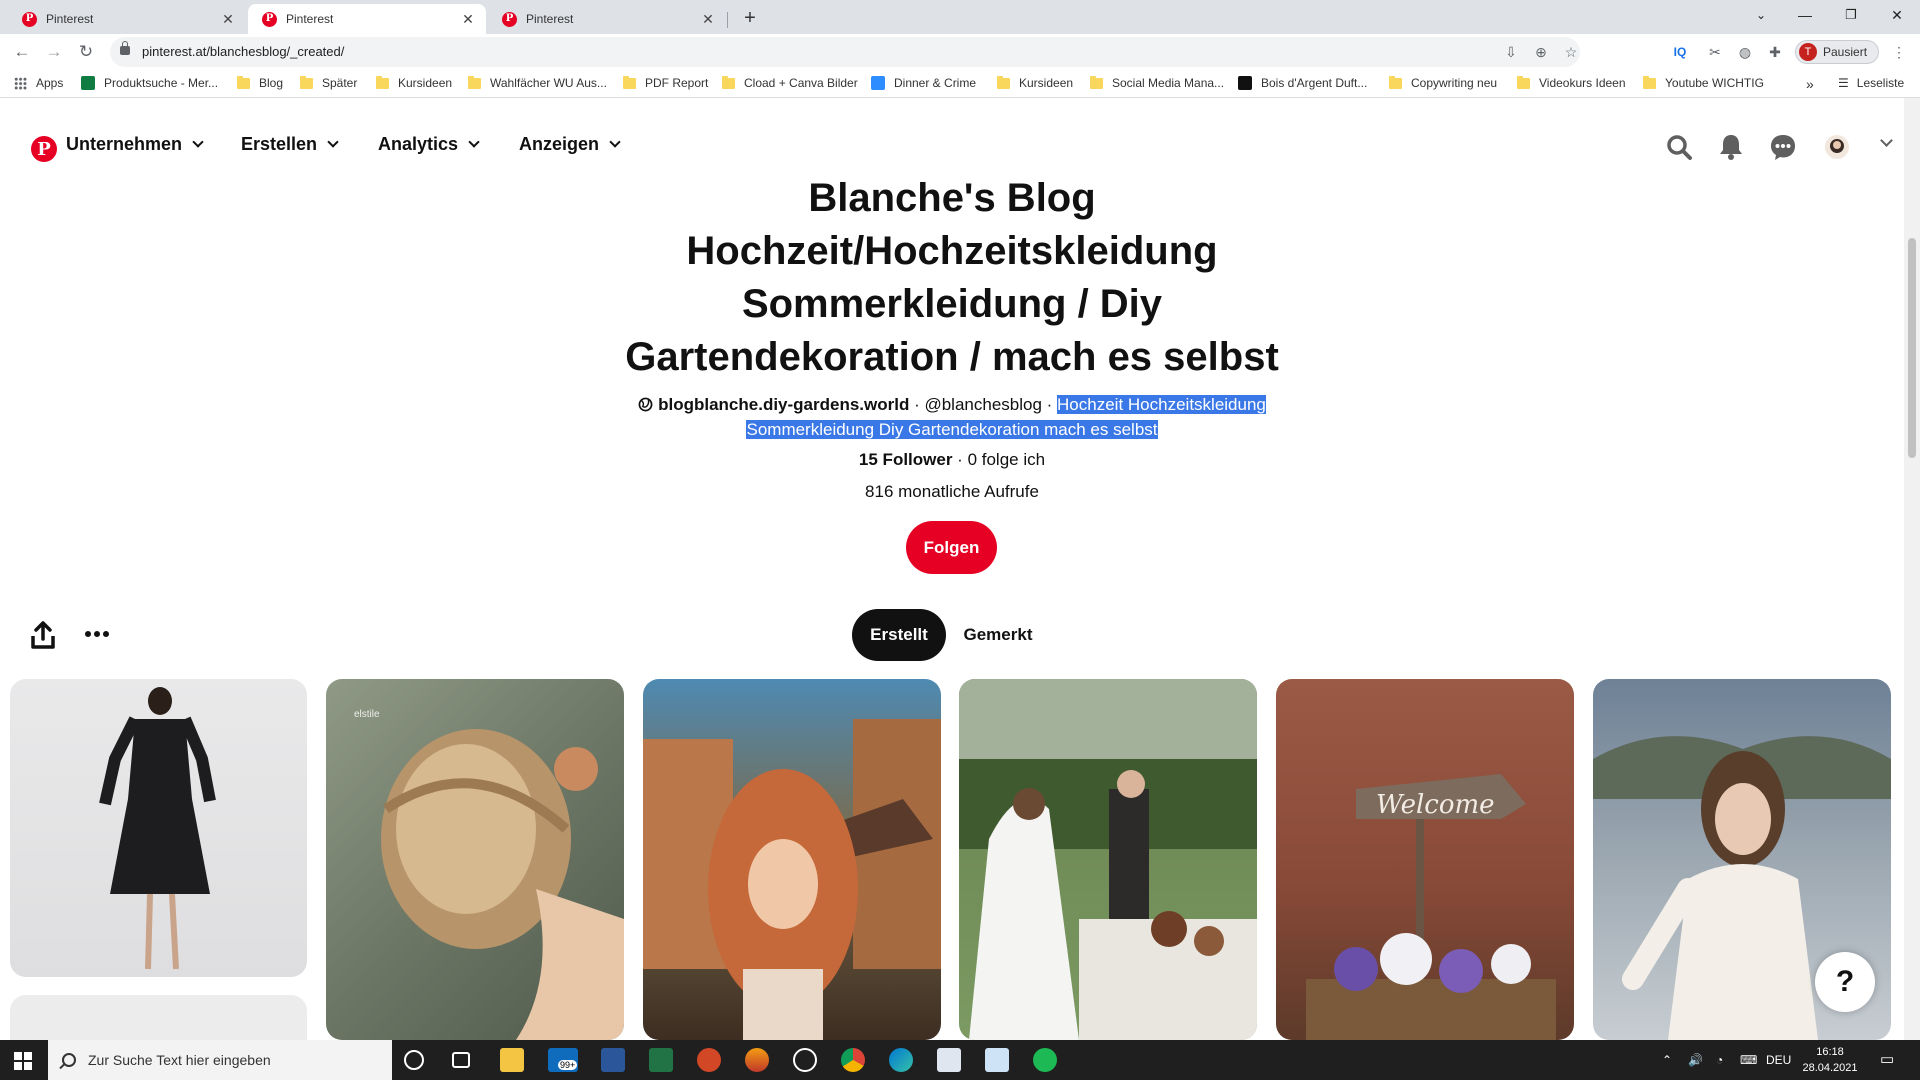 This screenshot has width=1920, height=1080. I want to click on reload-button: ↻, so click(86, 52).